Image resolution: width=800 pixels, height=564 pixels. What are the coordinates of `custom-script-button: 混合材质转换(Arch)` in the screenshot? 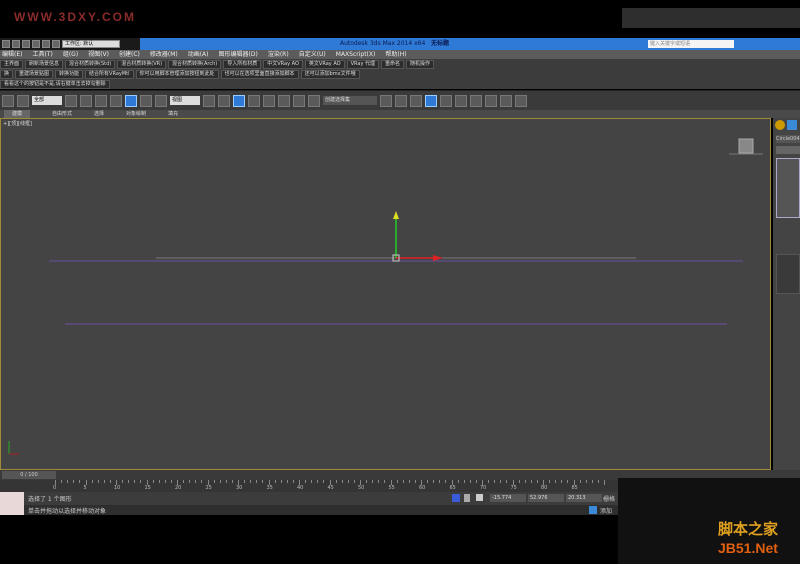 It's located at (195, 64).